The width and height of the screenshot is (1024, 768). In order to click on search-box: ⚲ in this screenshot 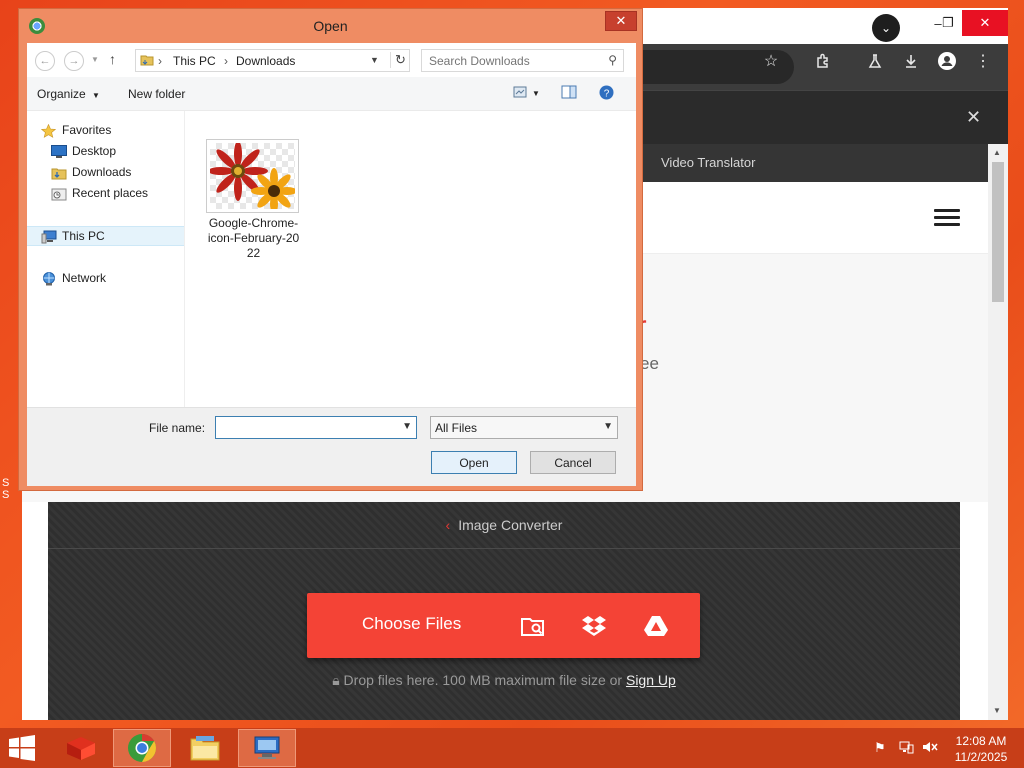, I will do `click(522, 60)`.